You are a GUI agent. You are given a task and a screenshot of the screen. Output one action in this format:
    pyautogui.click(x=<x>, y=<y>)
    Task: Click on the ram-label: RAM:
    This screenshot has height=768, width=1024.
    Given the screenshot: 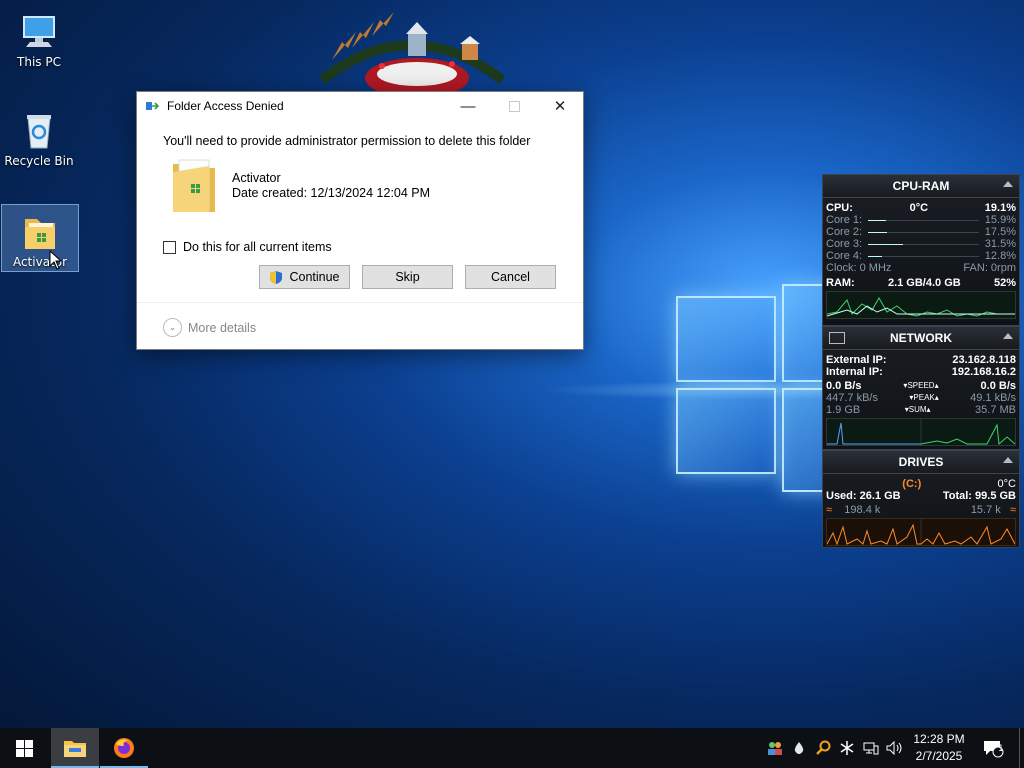 What is the action you would take?
    pyautogui.click(x=840, y=283)
    